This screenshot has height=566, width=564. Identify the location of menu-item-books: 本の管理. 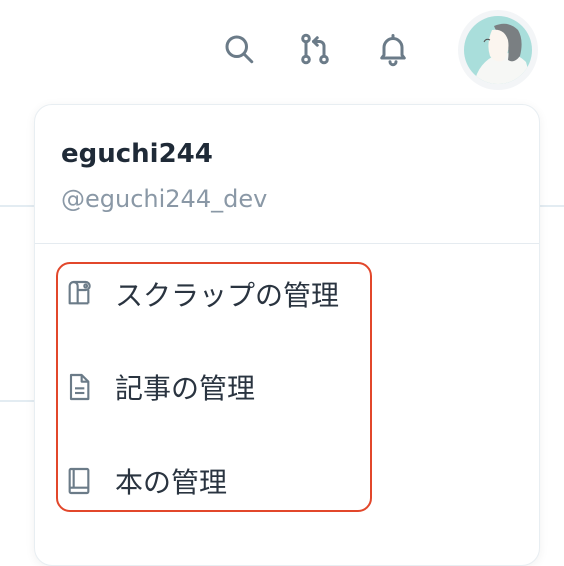
(261, 481).